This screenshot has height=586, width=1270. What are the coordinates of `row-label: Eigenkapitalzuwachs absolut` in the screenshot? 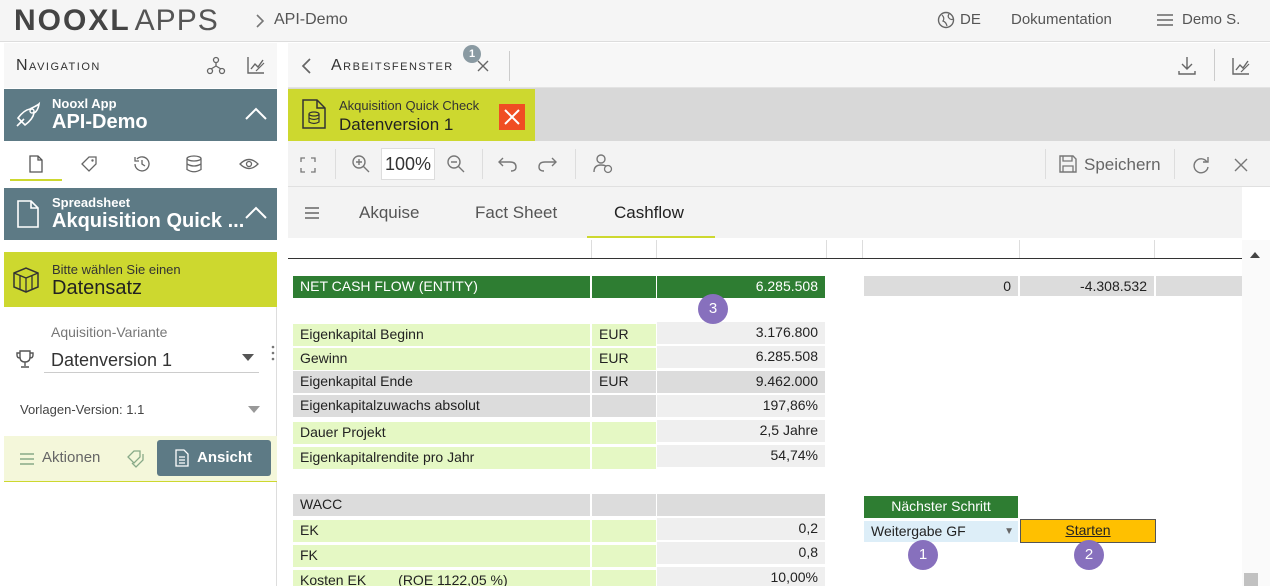 It's located at (441, 406).